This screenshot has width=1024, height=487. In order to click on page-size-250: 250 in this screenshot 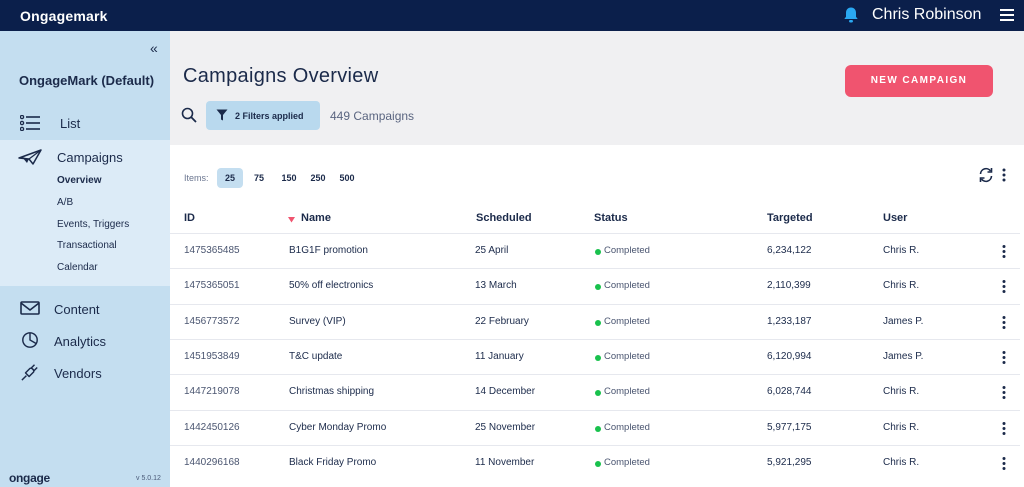, I will do `click(318, 178)`.